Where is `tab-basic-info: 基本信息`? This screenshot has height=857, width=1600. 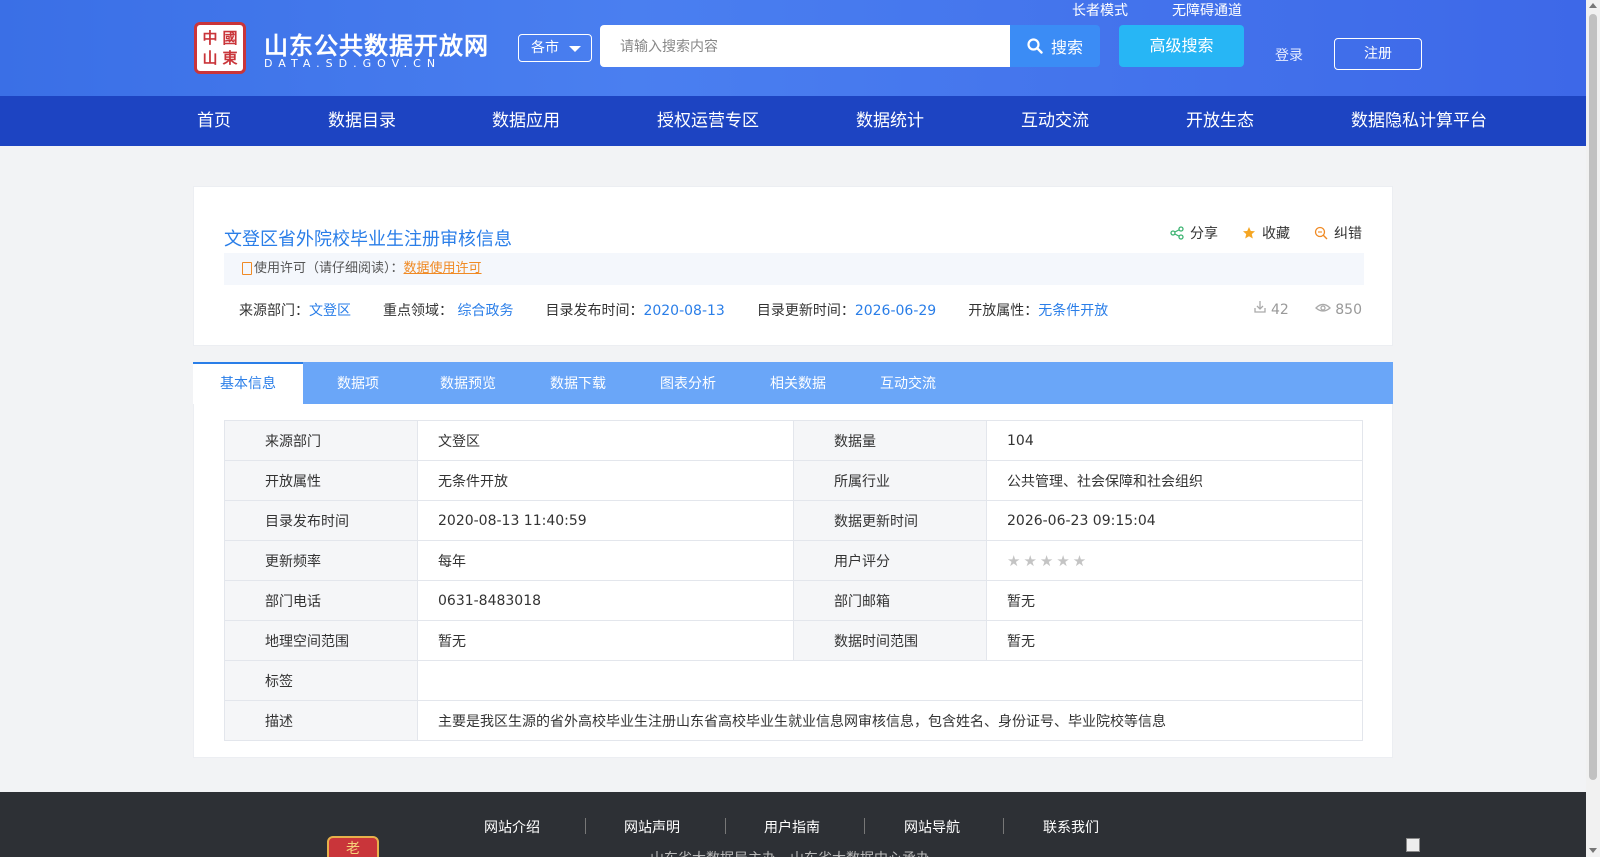 tab-basic-info: 基本信息 is located at coordinates (248, 383).